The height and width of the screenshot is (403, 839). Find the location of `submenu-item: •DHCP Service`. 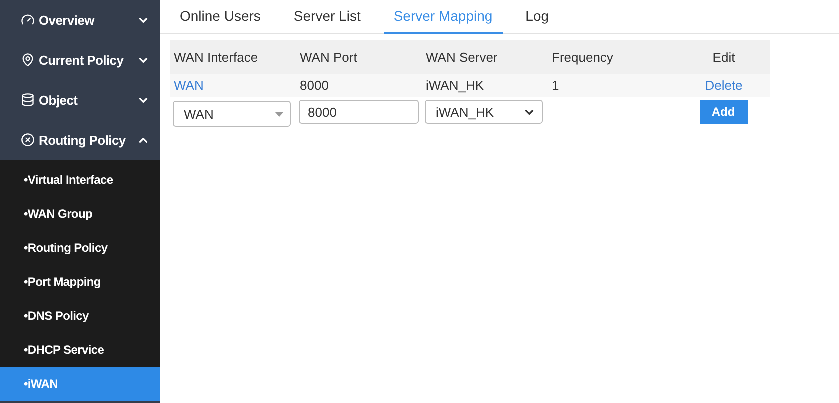

submenu-item: •DHCP Service is located at coordinates (80, 350).